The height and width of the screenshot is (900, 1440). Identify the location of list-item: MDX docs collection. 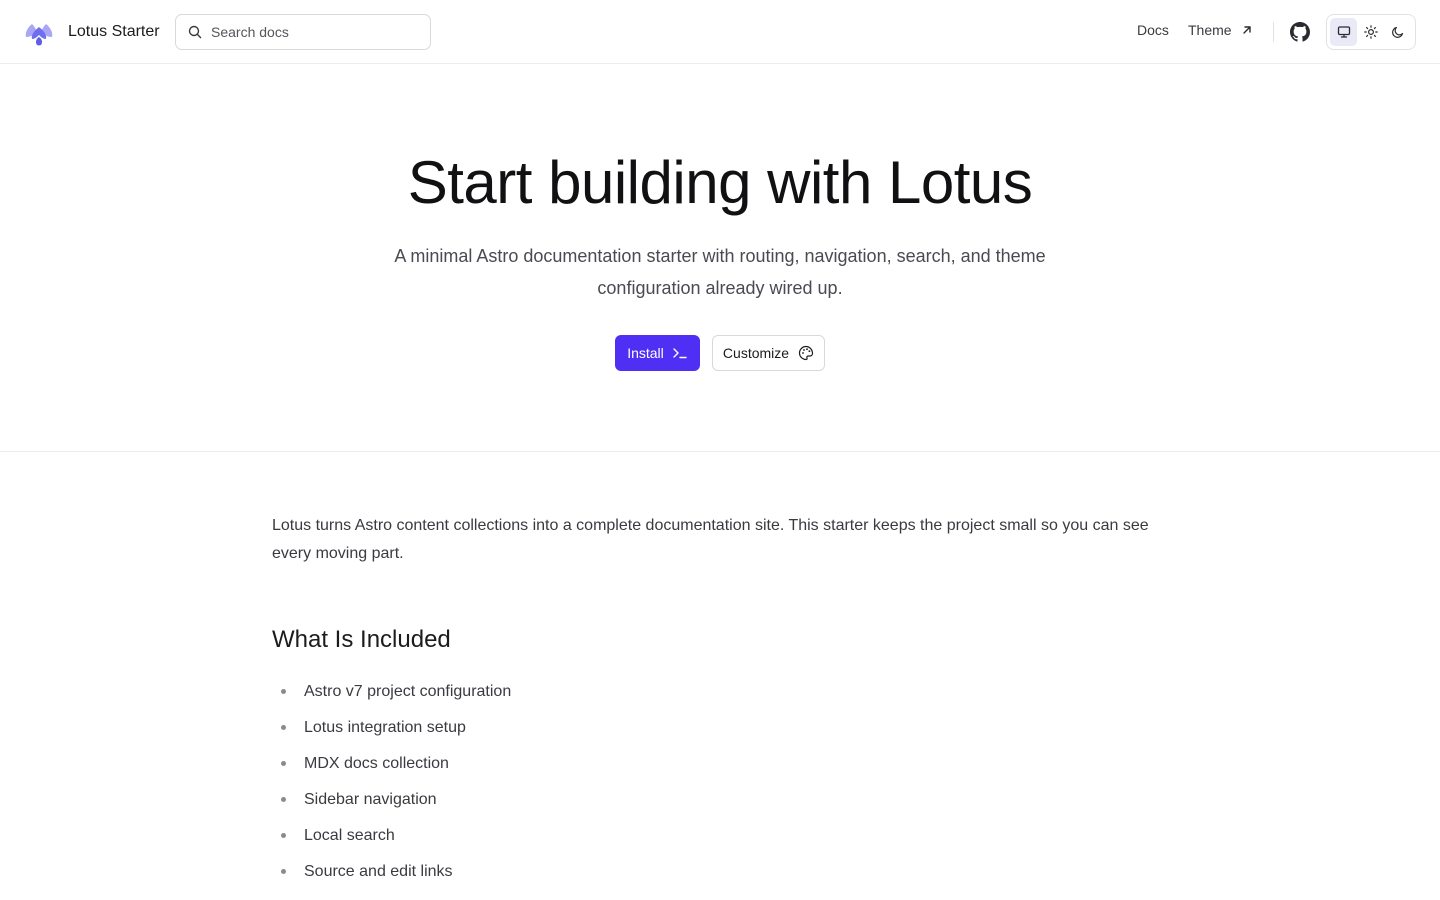
(720, 764).